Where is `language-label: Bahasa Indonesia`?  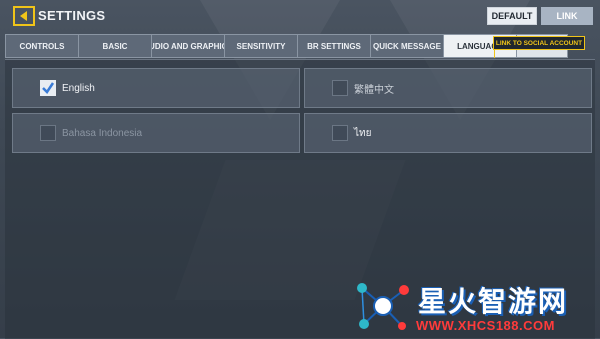
language-label: Bahasa Indonesia is located at coordinates (102, 133).